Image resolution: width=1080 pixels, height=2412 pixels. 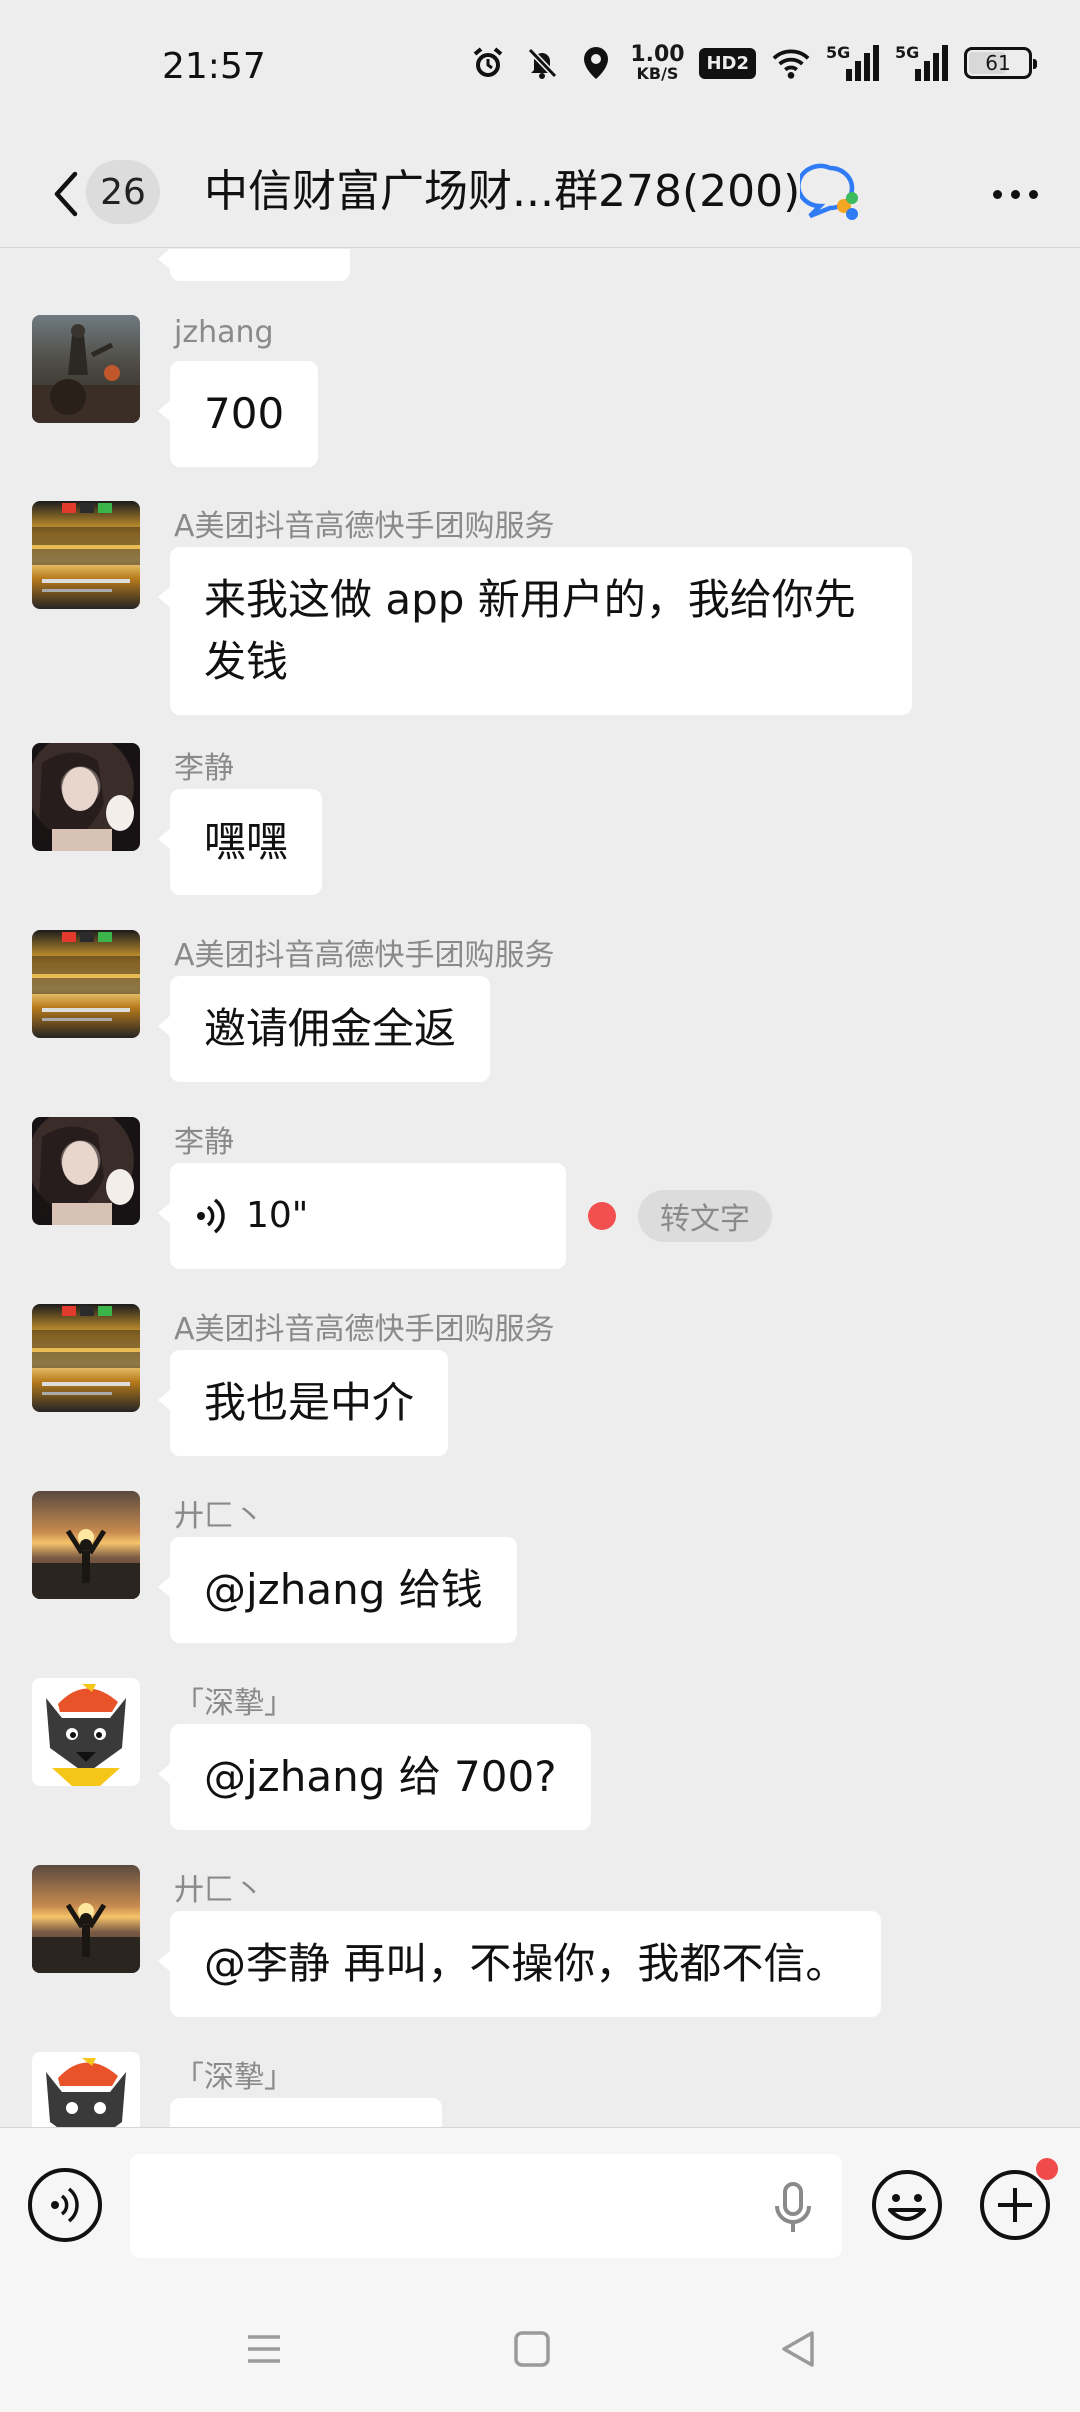 What do you see at coordinates (324, 1029) in the screenshot?
I see `message-bubble: 邀请佣金全返` at bounding box center [324, 1029].